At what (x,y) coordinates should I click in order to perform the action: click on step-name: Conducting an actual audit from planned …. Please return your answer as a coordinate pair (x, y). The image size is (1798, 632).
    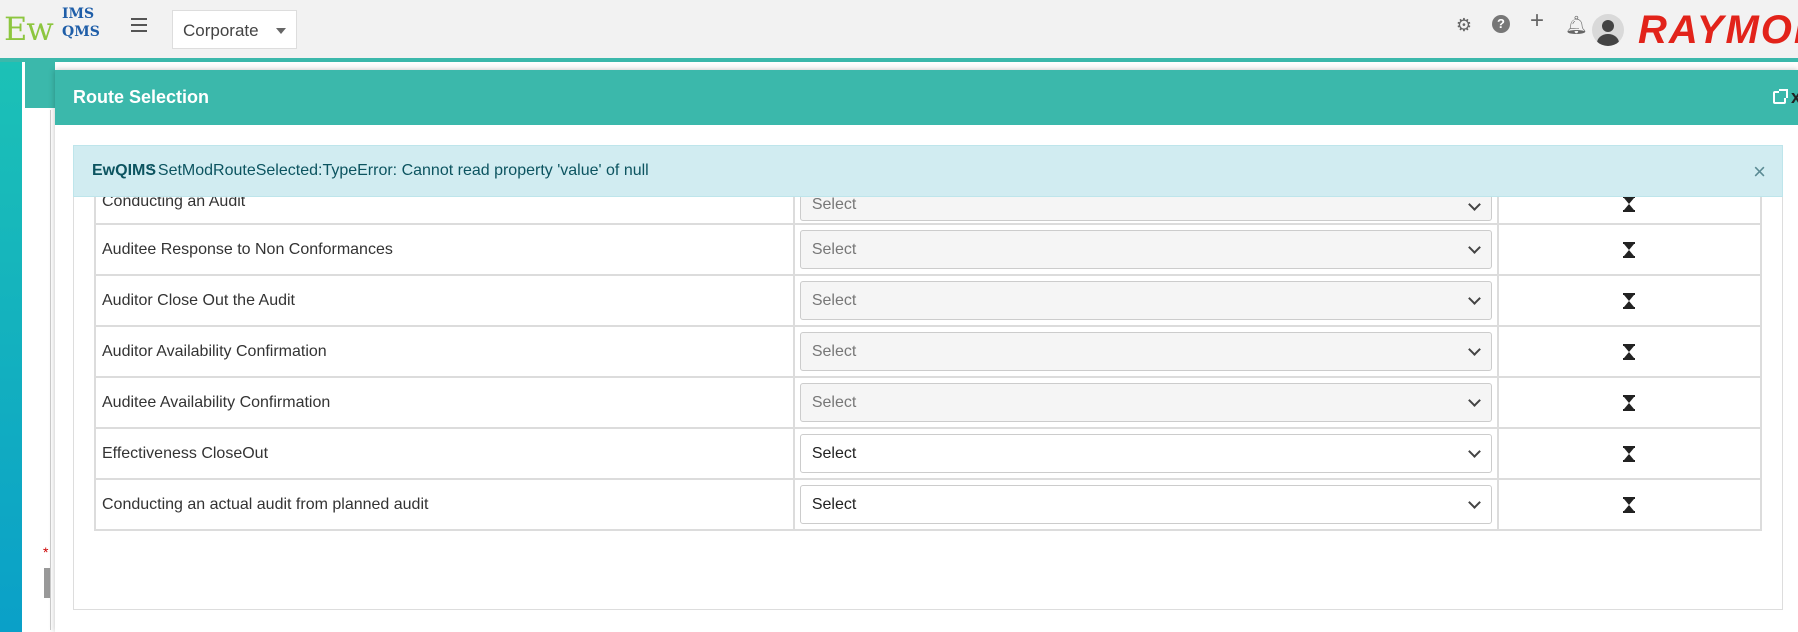
    Looking at the image, I should click on (265, 504).